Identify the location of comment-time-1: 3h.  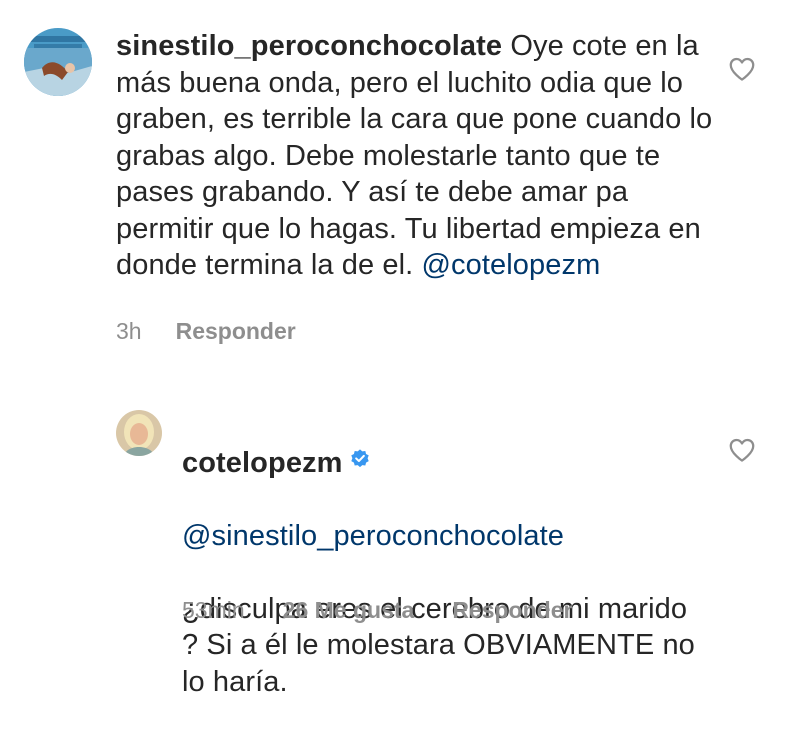
(129, 331).